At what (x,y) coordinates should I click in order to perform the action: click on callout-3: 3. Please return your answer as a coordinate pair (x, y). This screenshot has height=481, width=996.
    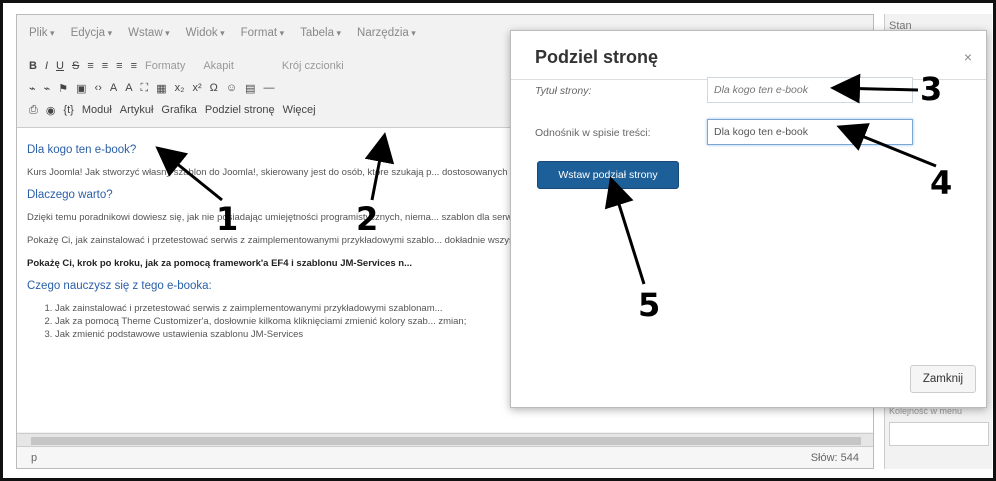
    Looking at the image, I should click on (931, 89).